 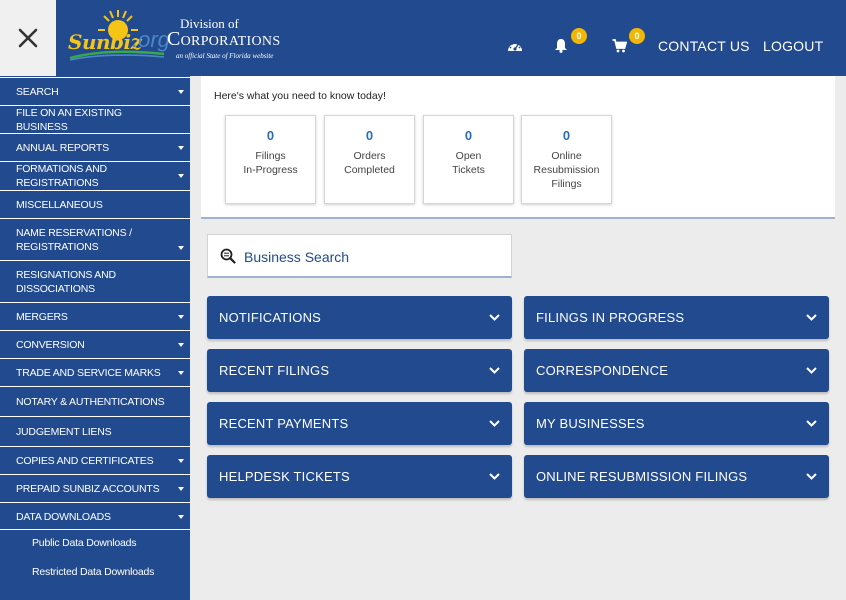 I want to click on sidebar-item-trade-service-marks: TRADE AND SERVICE MARKS, so click(x=95, y=372).